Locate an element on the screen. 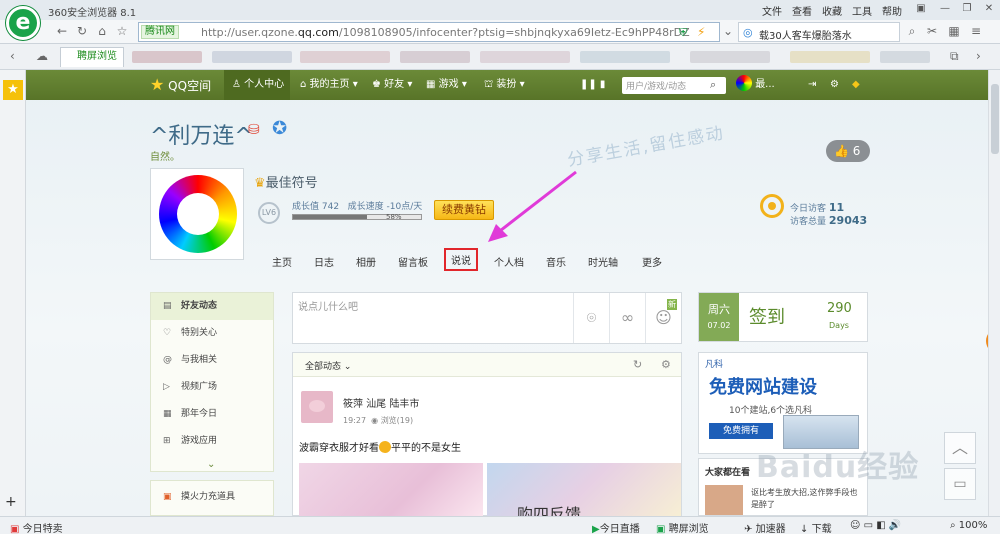 The image size is (1000, 534). nav-friends: ♚ 好友 ▾ is located at coordinates (392, 85).